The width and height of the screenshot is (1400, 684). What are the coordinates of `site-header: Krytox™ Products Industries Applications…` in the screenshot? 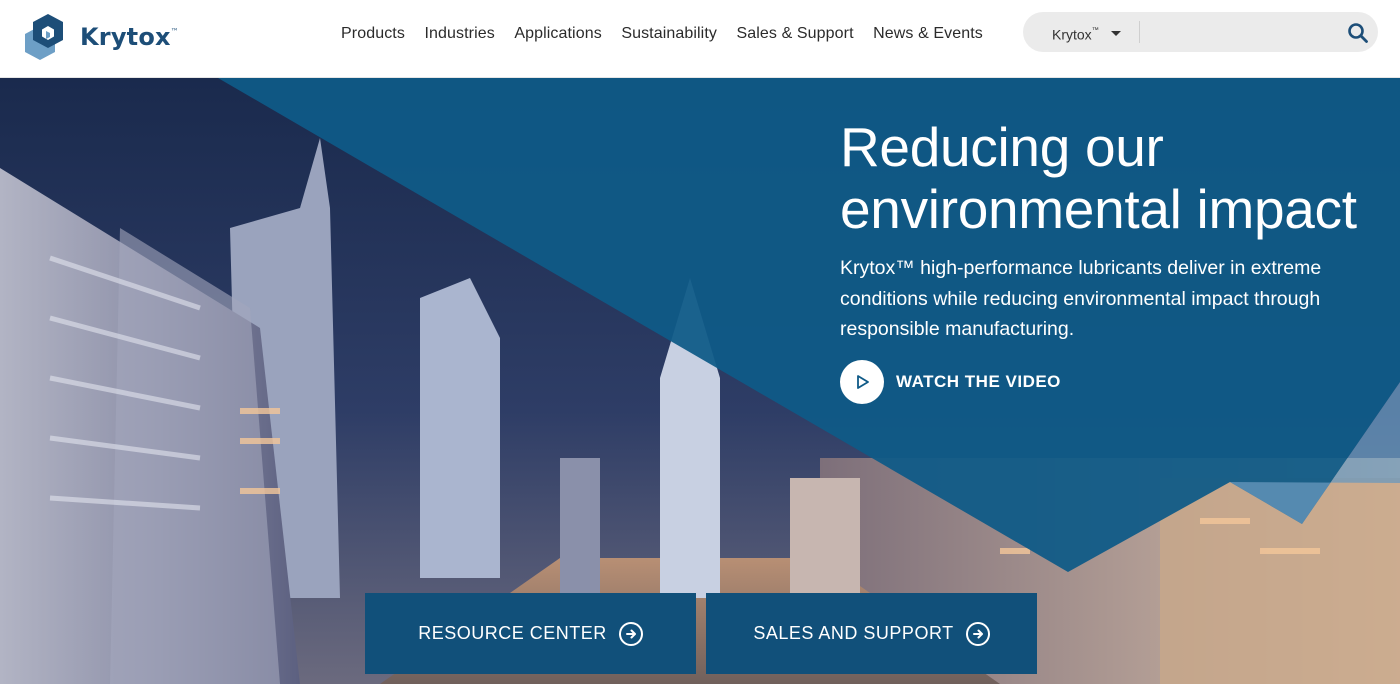 It's located at (700, 39).